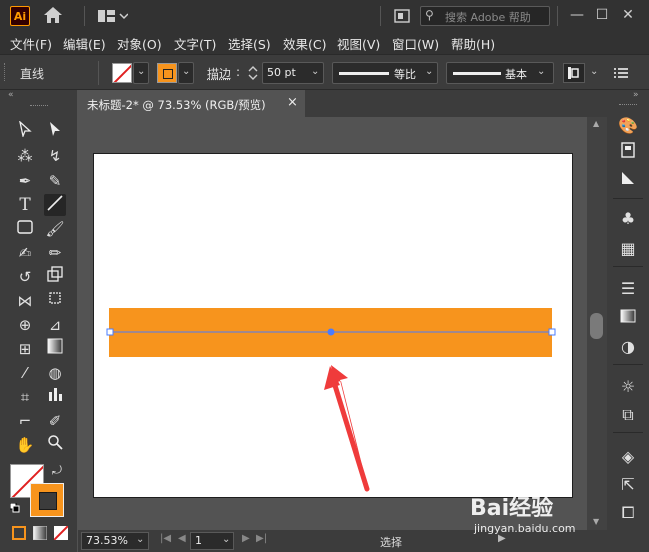  Describe the element at coordinates (249, 43) in the screenshot. I see `menu-select: 选择(S)` at that location.